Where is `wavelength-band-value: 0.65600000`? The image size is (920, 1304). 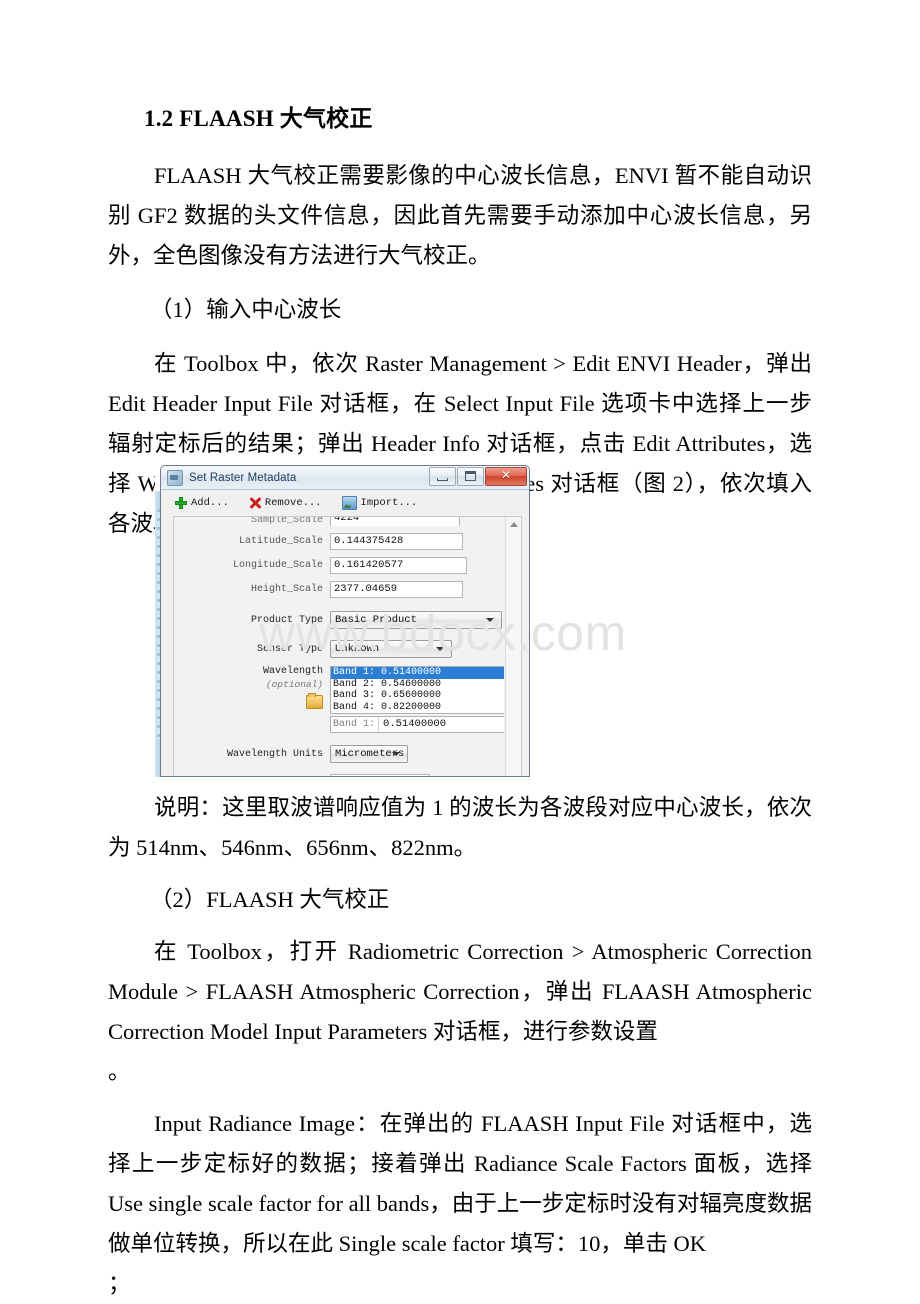
wavelength-band-value: 0.65600000 is located at coordinates (411, 695).